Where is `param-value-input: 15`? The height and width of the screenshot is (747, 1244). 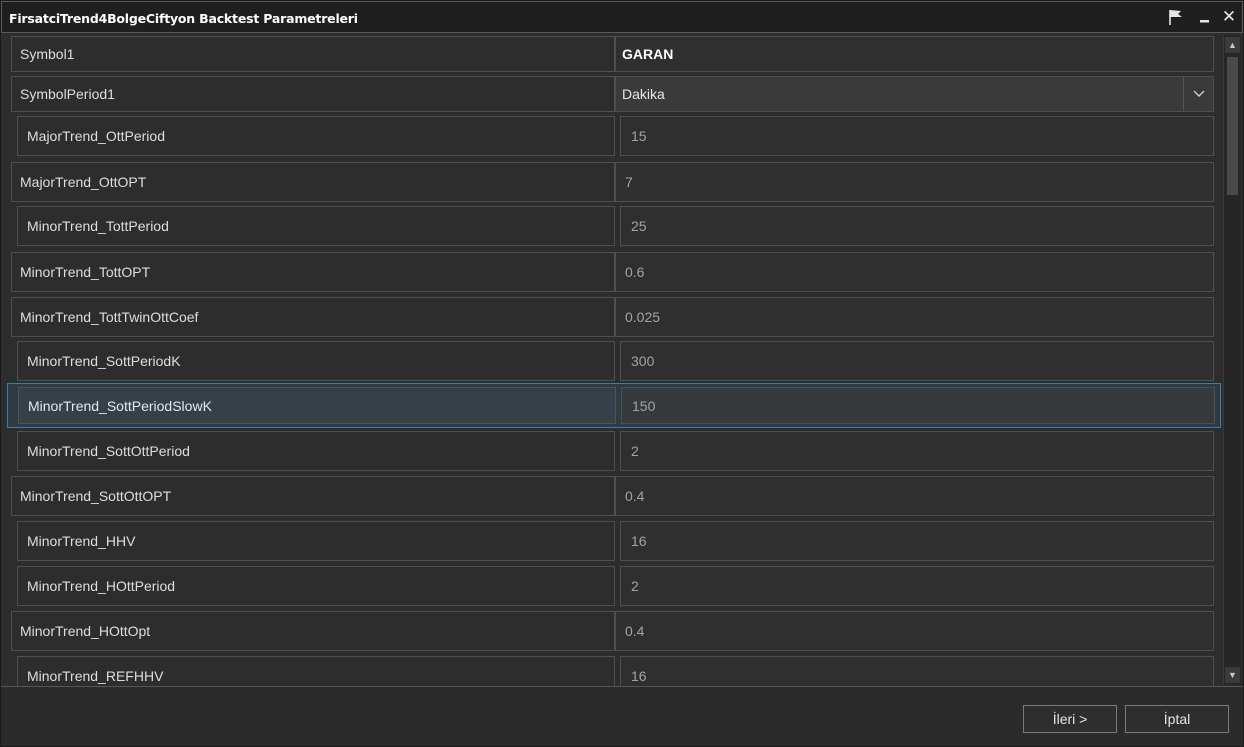 param-value-input: 15 is located at coordinates (917, 136).